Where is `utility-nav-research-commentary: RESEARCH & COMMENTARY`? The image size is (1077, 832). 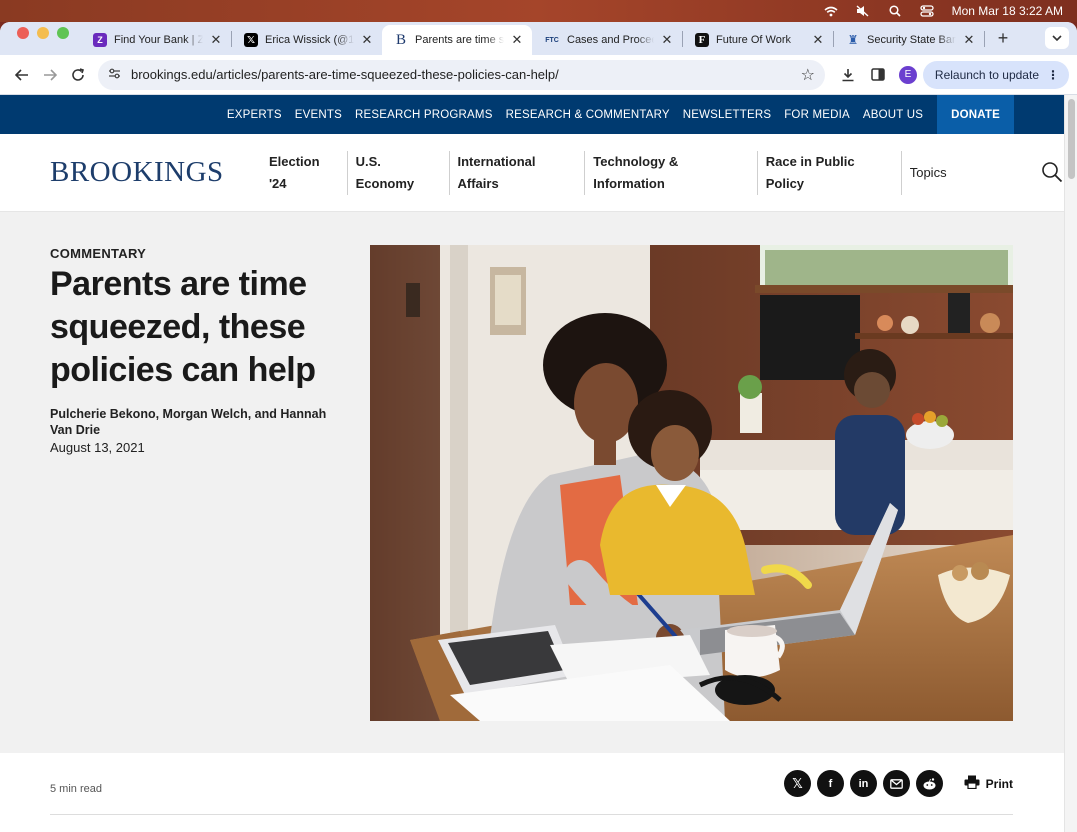
utility-nav-research-commentary: RESEARCH & COMMENTARY is located at coordinates (588, 115).